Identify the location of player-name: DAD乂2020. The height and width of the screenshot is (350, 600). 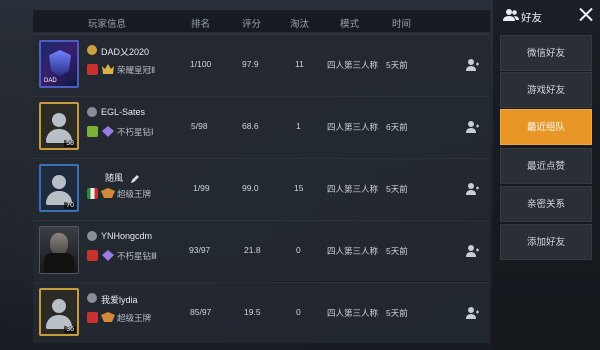
(125, 52).